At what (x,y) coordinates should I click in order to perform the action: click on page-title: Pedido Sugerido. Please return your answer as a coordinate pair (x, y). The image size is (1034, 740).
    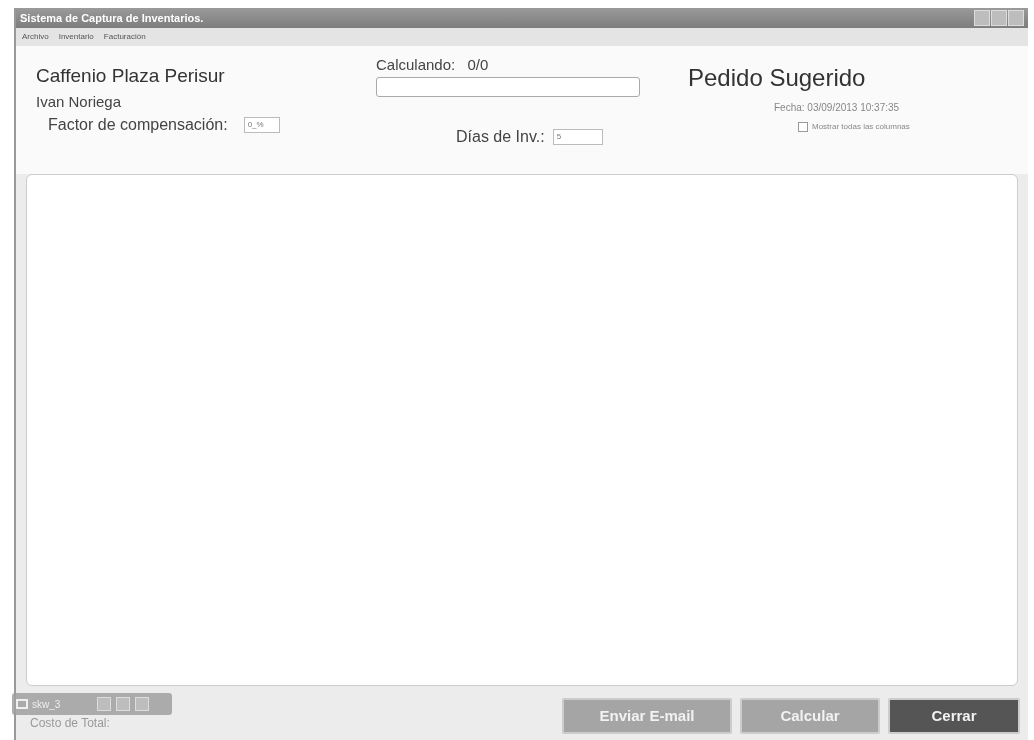
    Looking at the image, I should click on (777, 78).